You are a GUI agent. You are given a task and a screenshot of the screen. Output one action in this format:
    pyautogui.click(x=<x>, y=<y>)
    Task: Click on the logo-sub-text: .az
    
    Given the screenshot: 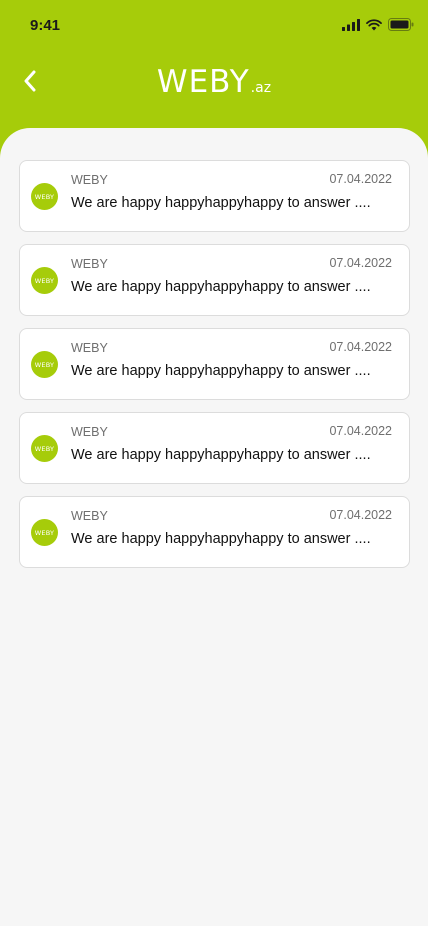 What is the action you would take?
    pyautogui.click(x=261, y=88)
    